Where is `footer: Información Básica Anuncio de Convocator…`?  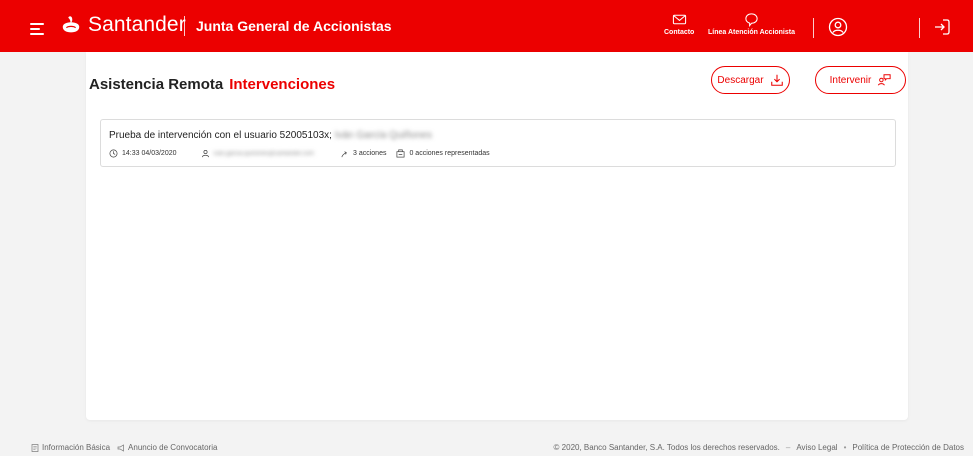 footer: Información Básica Anuncio de Convocator… is located at coordinates (486, 448).